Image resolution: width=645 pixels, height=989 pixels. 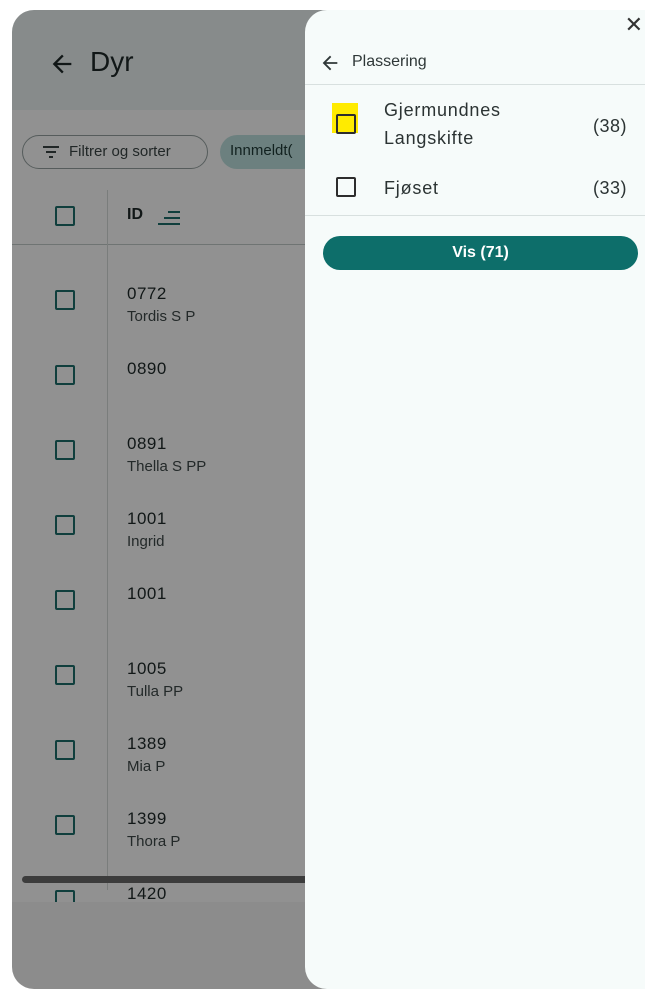 What do you see at coordinates (411, 188) in the screenshot?
I see `location-label: Fjøset` at bounding box center [411, 188].